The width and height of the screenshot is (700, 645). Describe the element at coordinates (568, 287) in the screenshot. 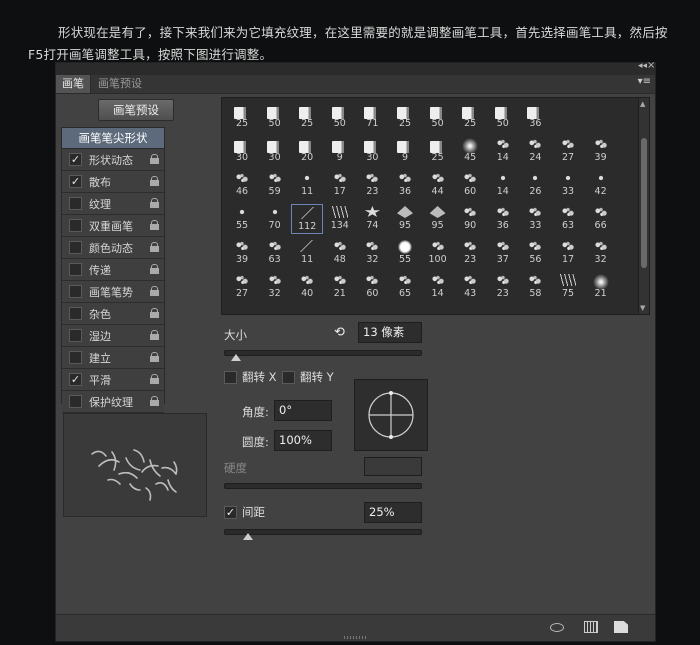

I see `brush-tip: 75` at that location.